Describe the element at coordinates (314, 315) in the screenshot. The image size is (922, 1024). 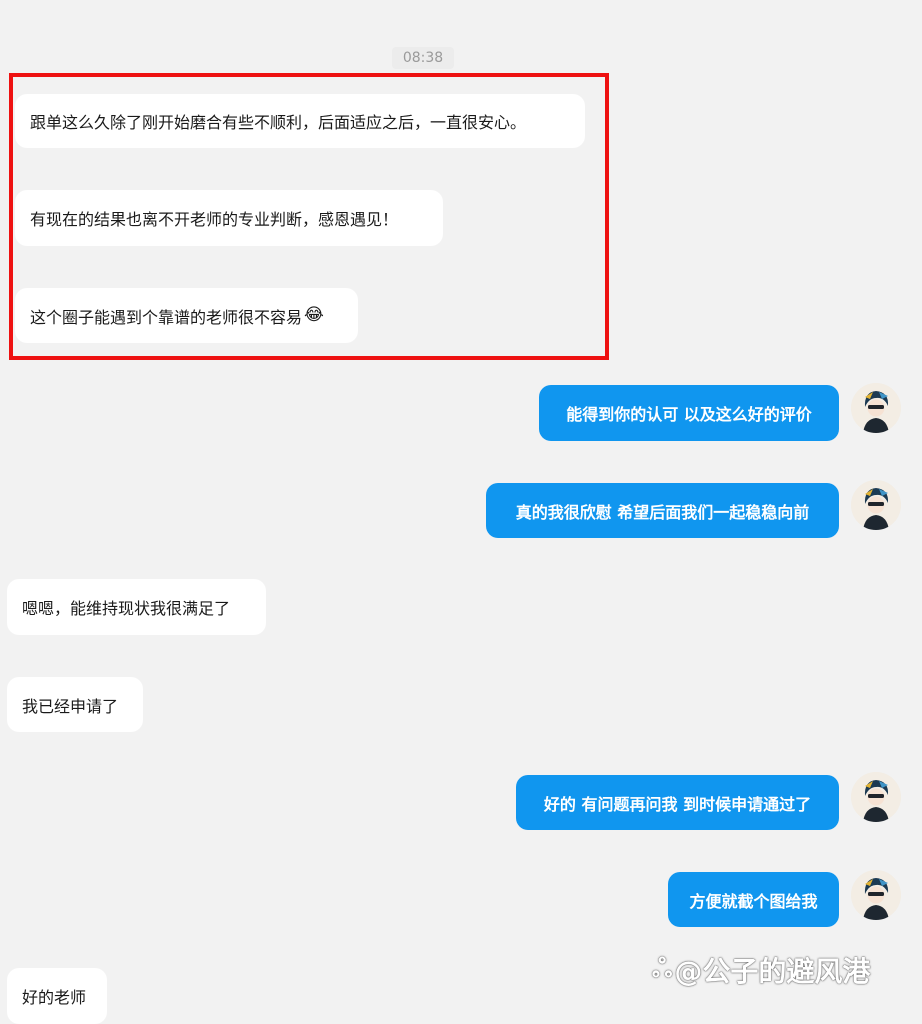
I see `laughing-emoji-icon: 😂` at that location.